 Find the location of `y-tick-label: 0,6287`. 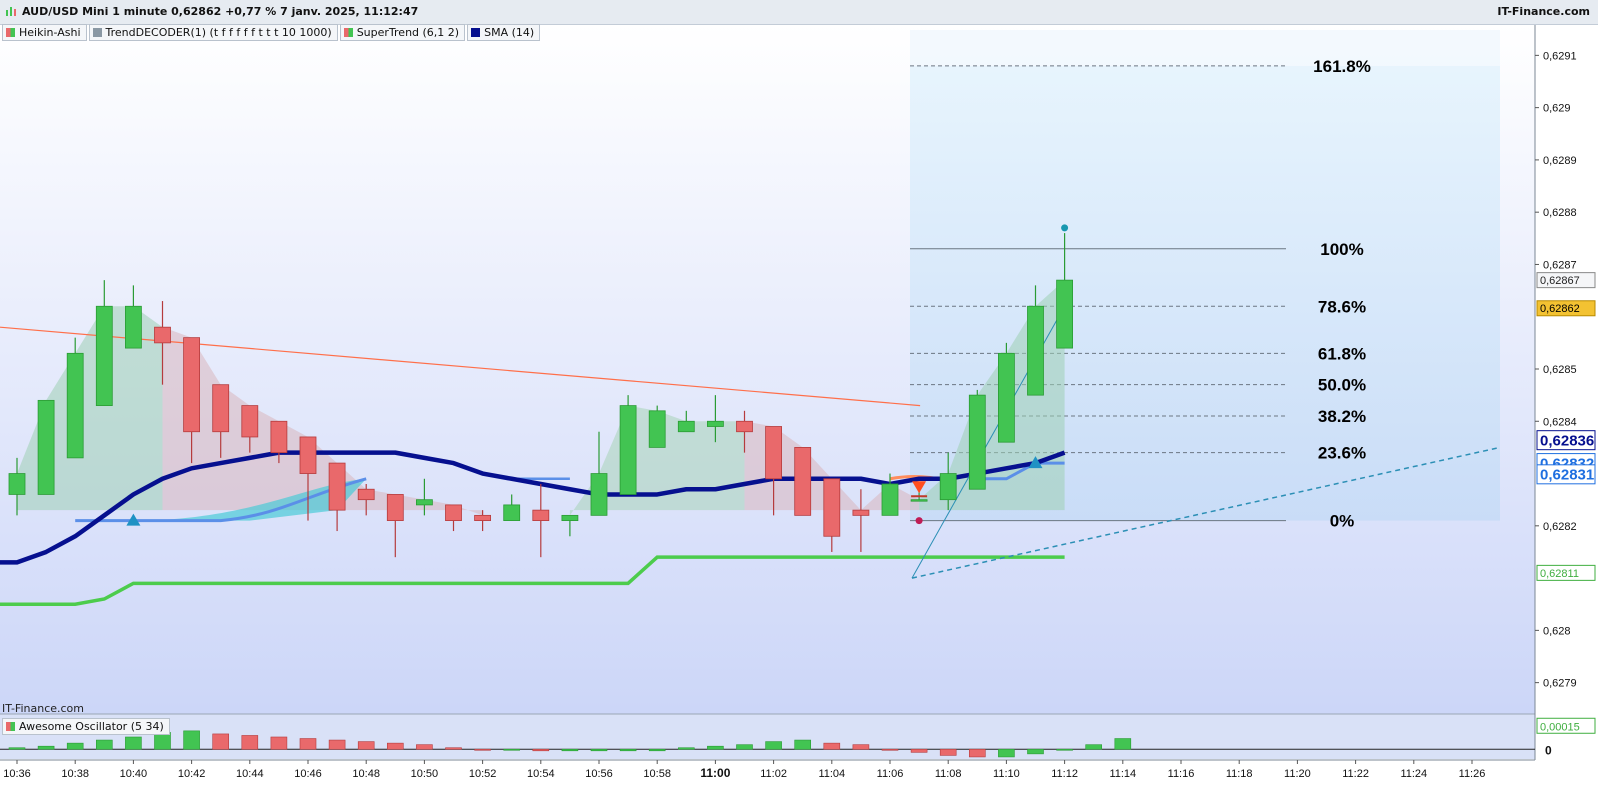

y-tick-label: 0,6287 is located at coordinates (1560, 265).